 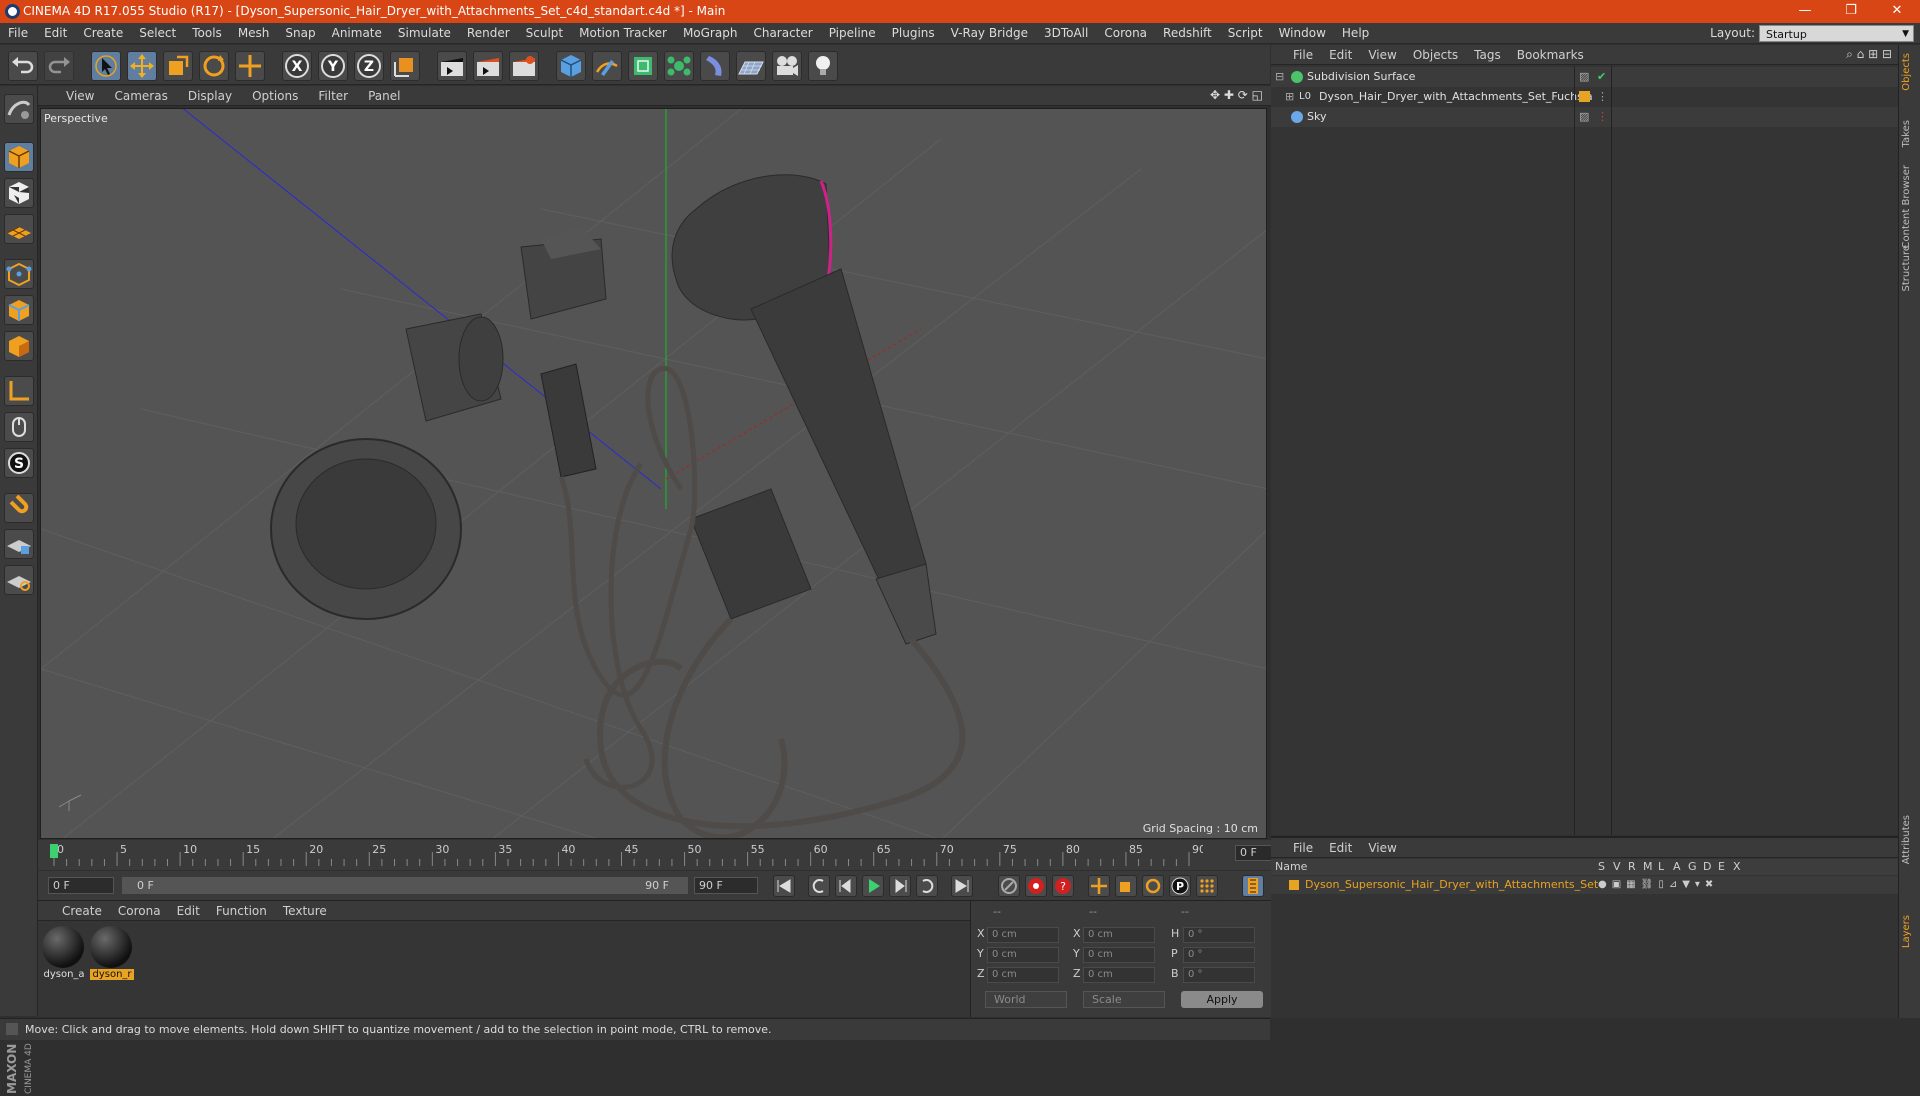 What do you see at coordinates (1119, 935) in the screenshot?
I see `size-x-field: 0 cm` at bounding box center [1119, 935].